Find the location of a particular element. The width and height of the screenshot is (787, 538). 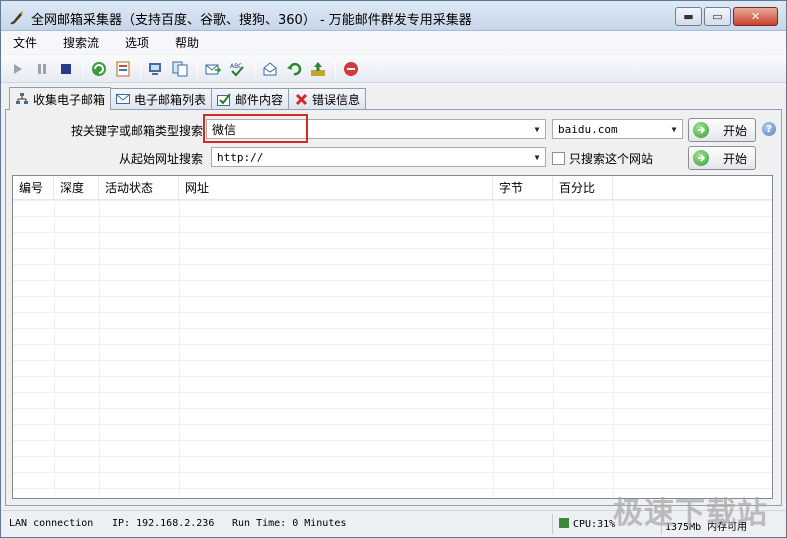

red-x-icon is located at coordinates (301, 99).